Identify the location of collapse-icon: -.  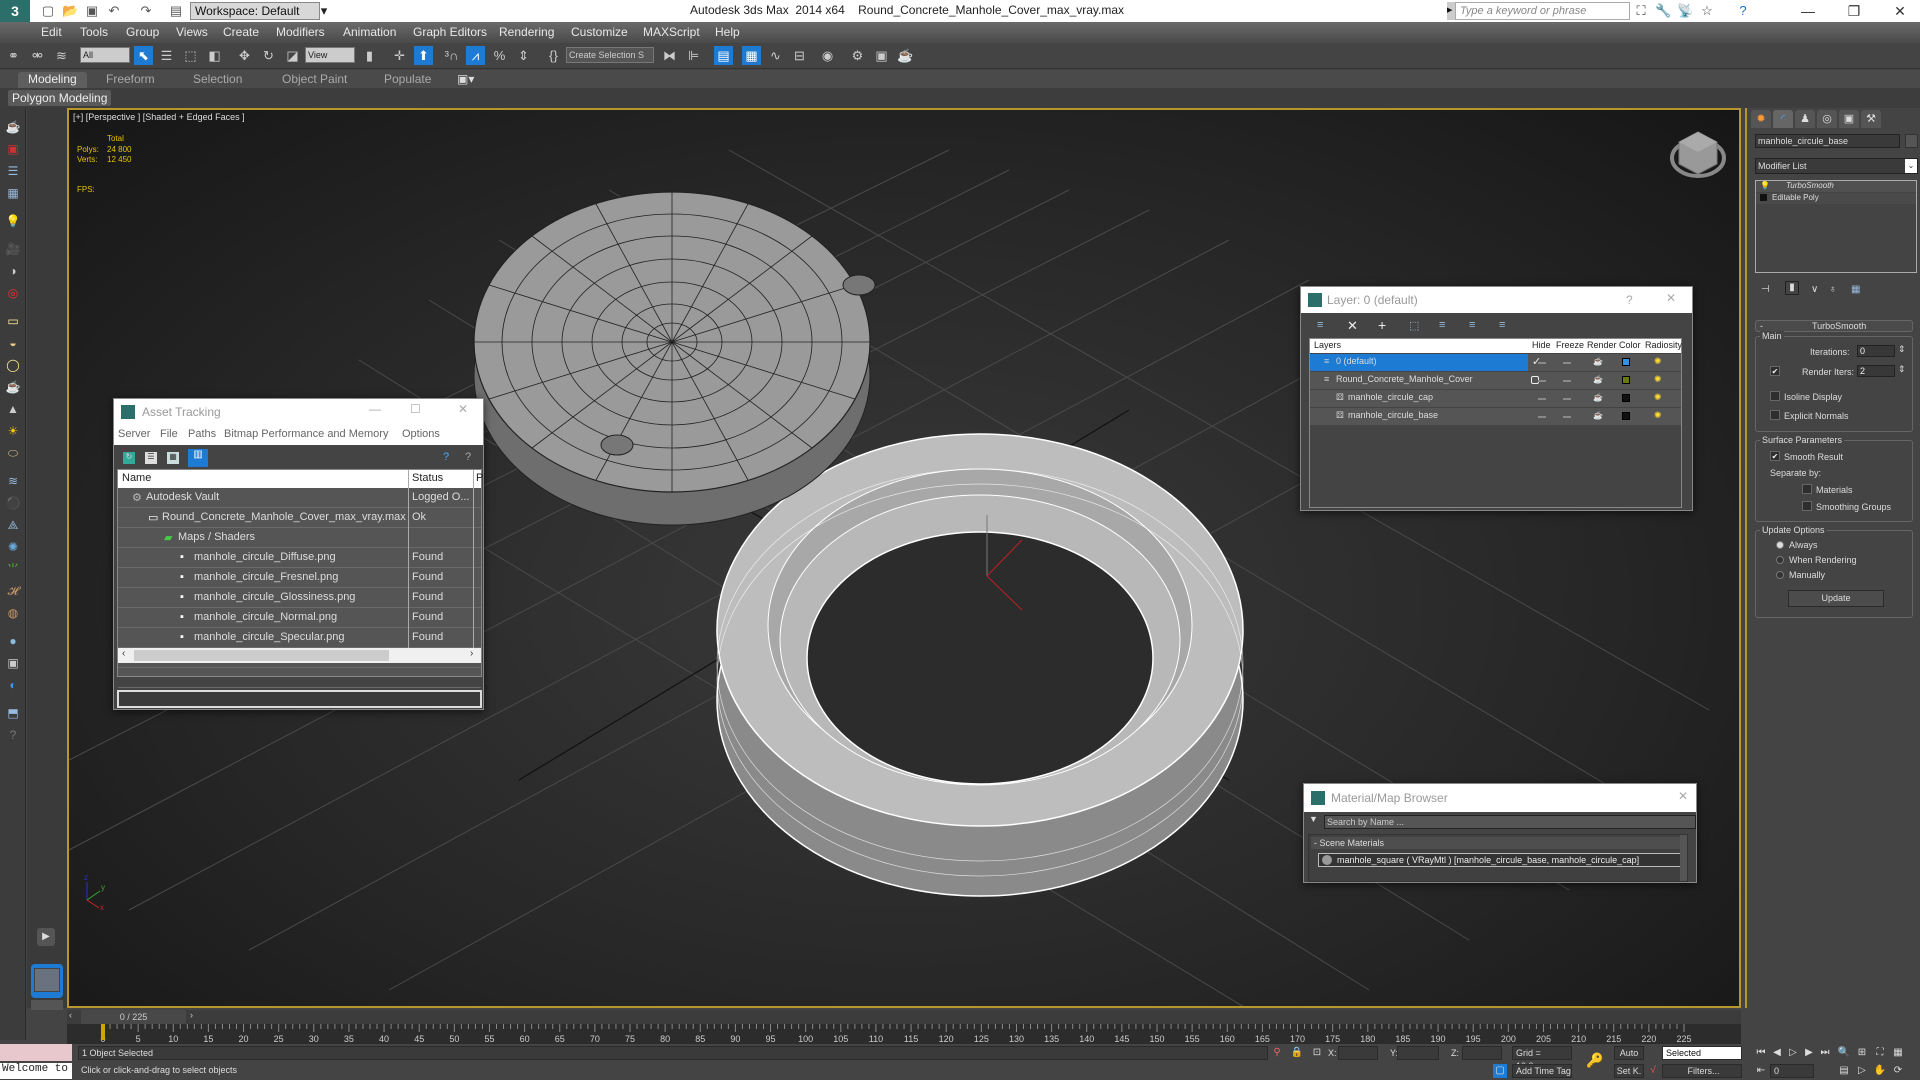
(1761, 326).